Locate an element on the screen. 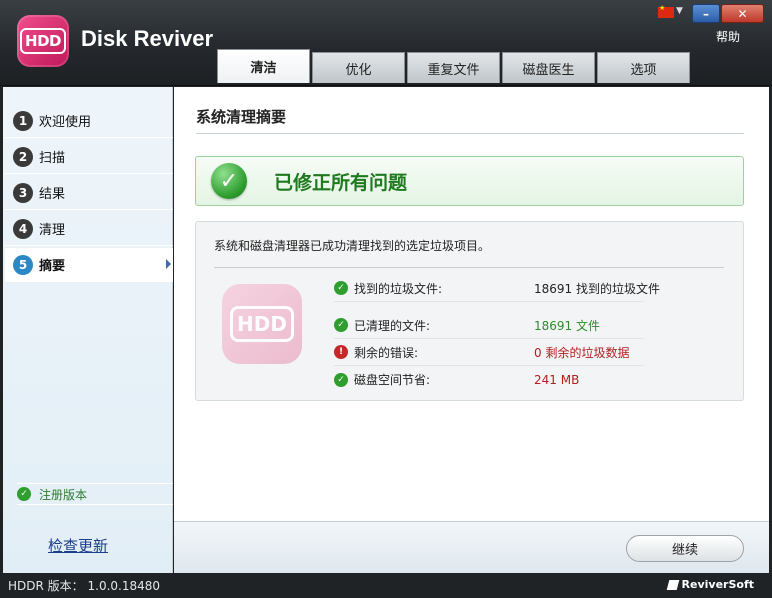 This screenshot has height=598, width=772. stat-value: 18691 文件 is located at coordinates (567, 325).